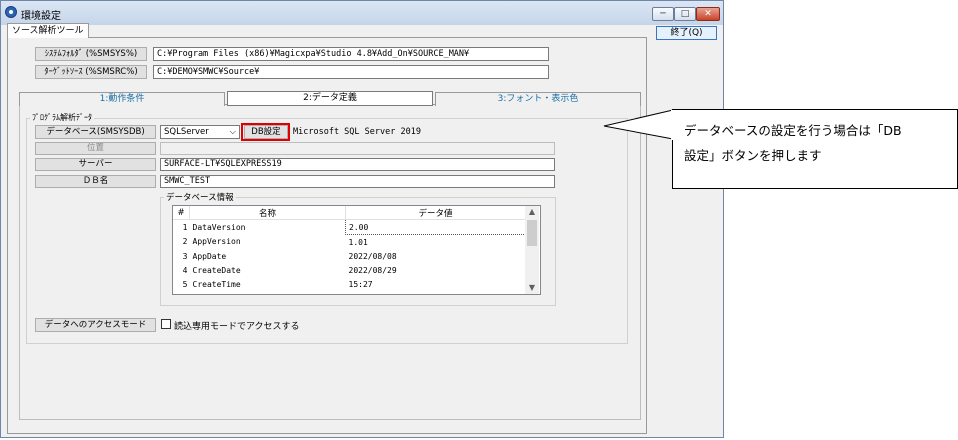 The width and height of the screenshot is (958, 440). I want to click on readonly-checkbox-label: 読込専用モードでアクセスする, so click(237, 325).